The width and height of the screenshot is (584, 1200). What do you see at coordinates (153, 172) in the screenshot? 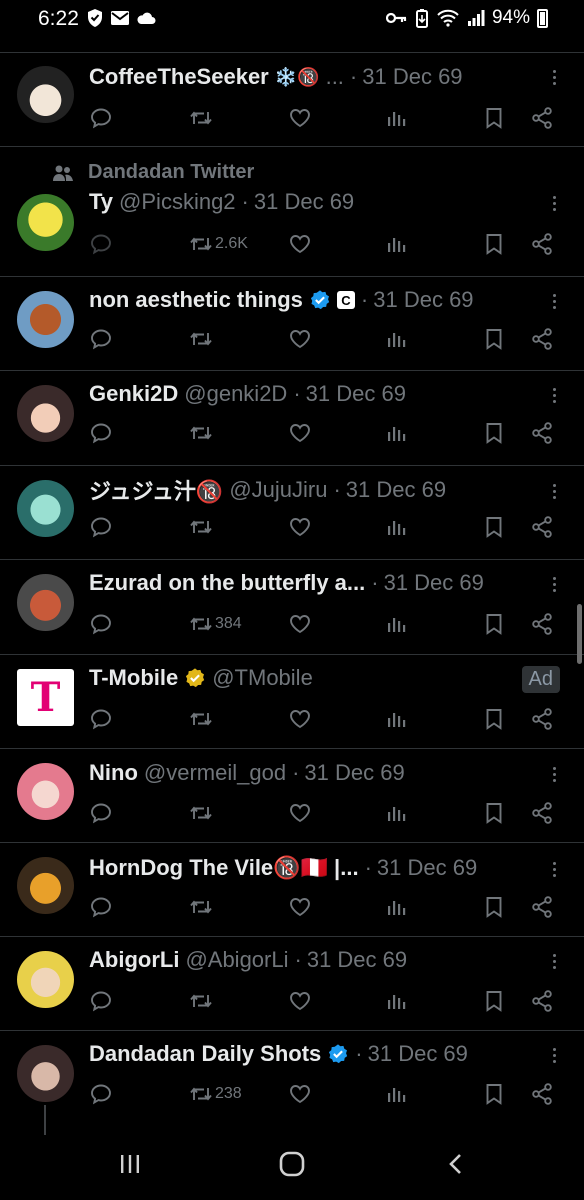
I see `social-context: Dandadan Twitter` at bounding box center [153, 172].